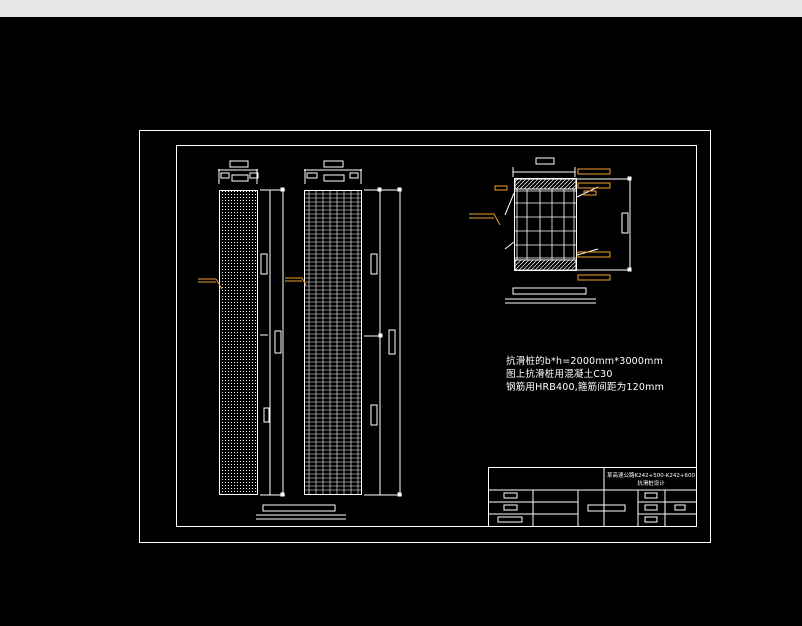 The image size is (802, 626). I want to click on section-rebar-grid, so click(545, 224).